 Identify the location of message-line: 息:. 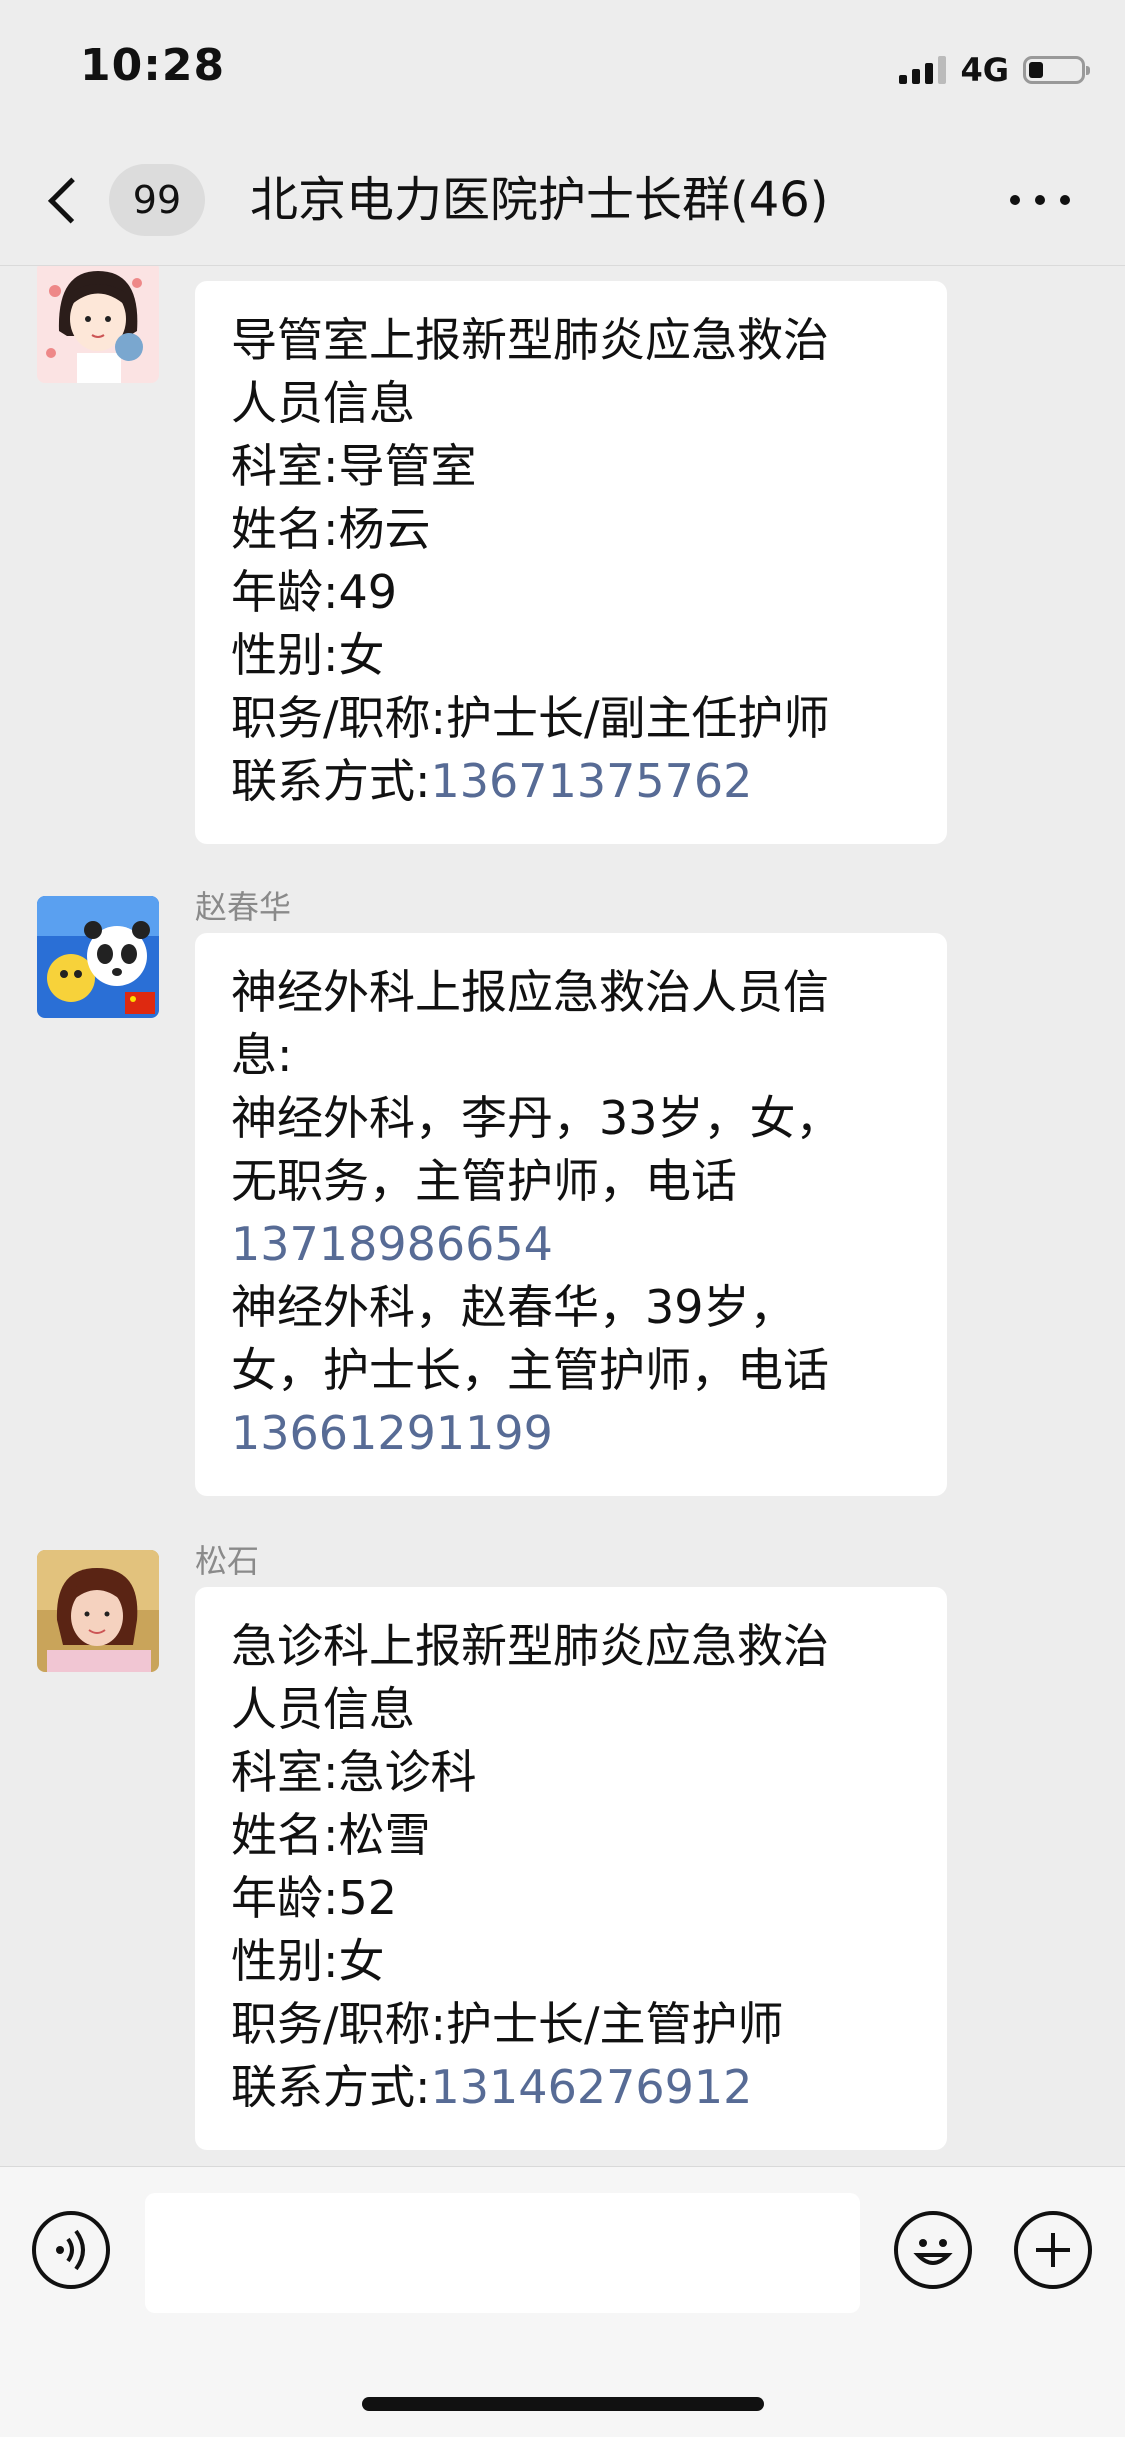
(262, 1055).